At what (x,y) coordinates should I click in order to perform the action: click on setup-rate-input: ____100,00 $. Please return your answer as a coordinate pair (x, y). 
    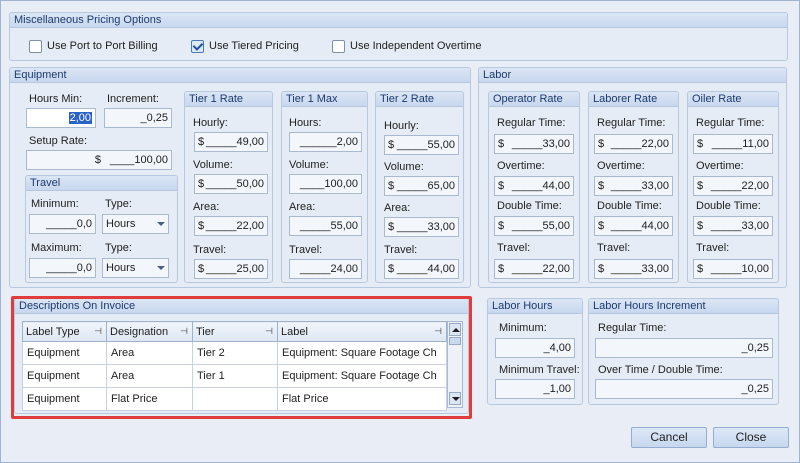
    Looking at the image, I should click on (99, 160).